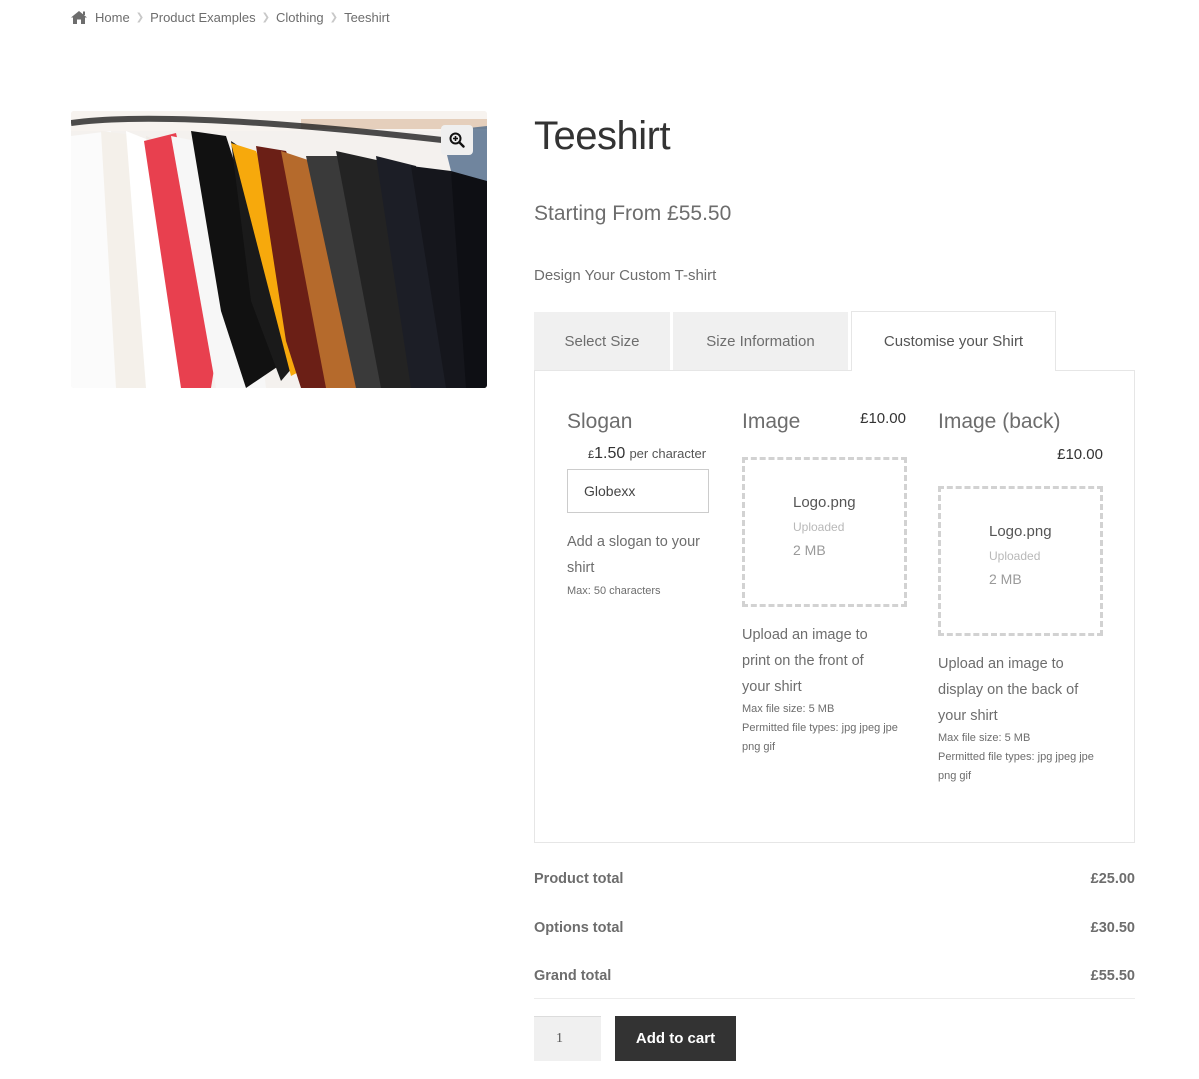  Describe the element at coordinates (1112, 976) in the screenshot. I see `total-value: £55.50` at that location.